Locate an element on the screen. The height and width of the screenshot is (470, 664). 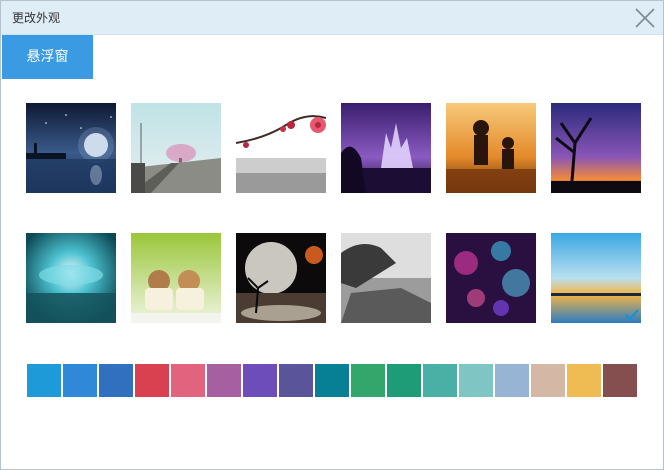
wallpaper-bokeh-lights is located at coordinates (491, 278).